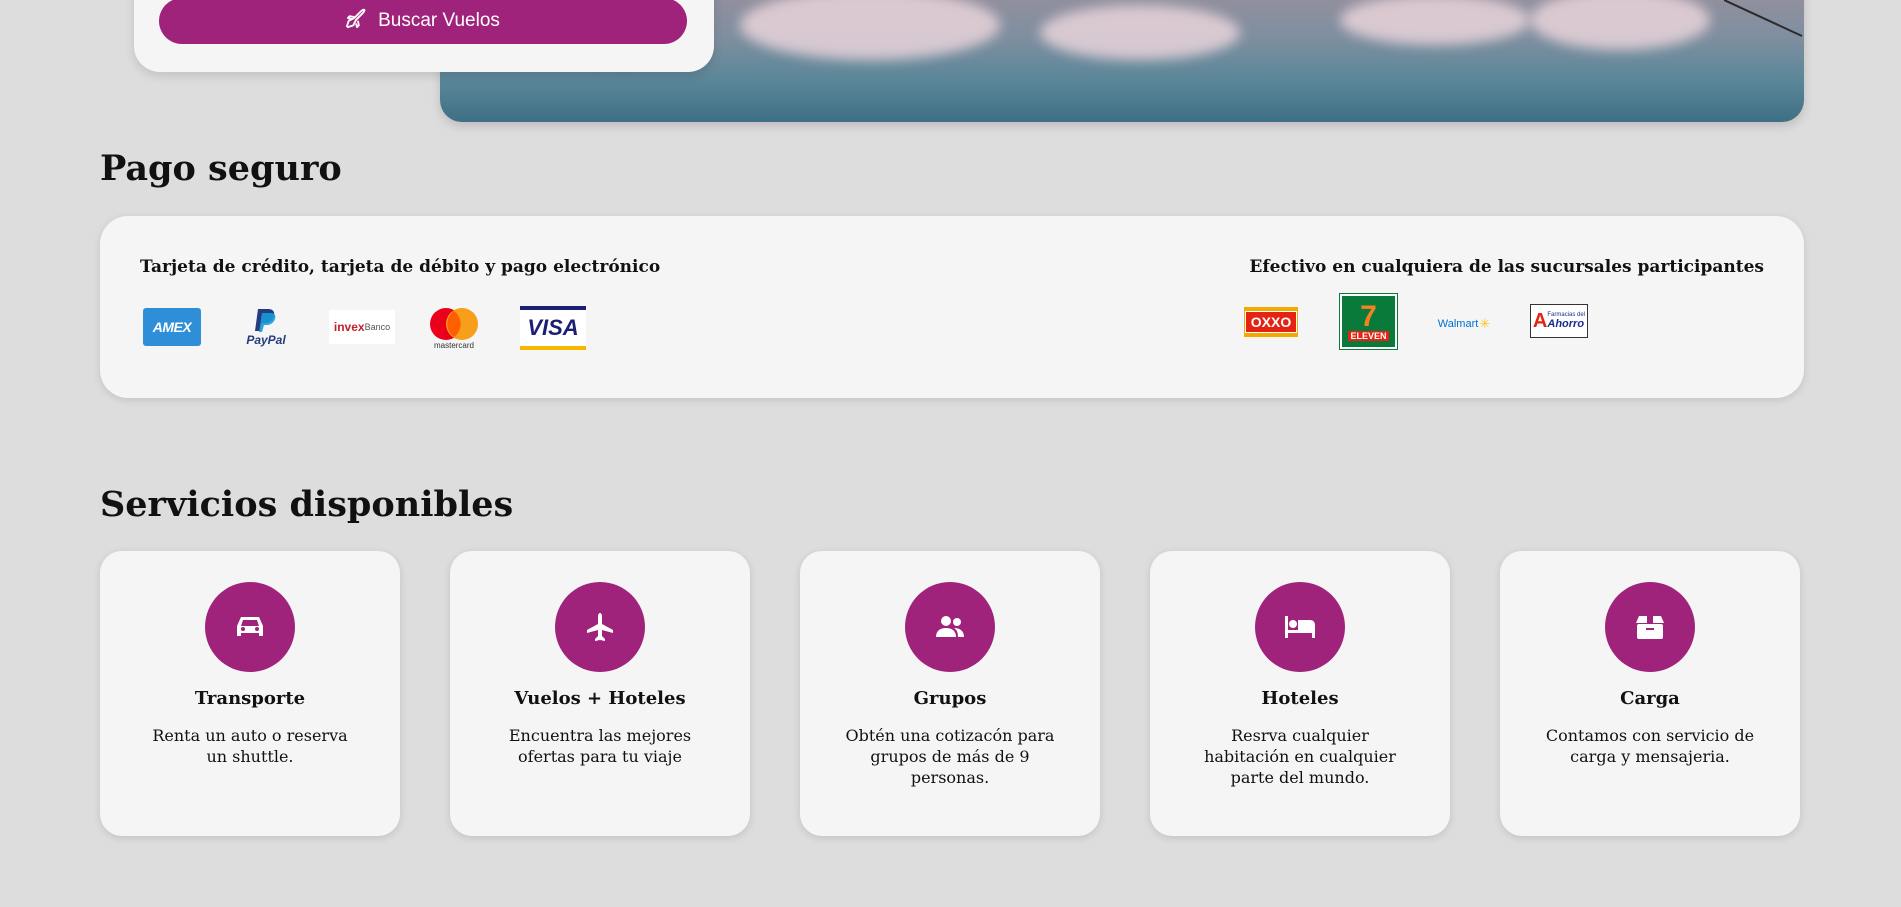 This screenshot has height=907, width=1901. What do you see at coordinates (307, 504) in the screenshot?
I see `services-heading: Servicios disponibles` at bounding box center [307, 504].